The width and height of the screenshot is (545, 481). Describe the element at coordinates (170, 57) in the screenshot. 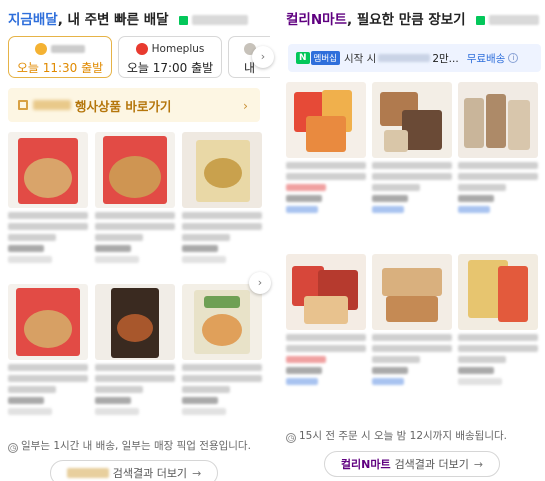

I see `store-tab-homeplus: Homeplus 오늘 17:00 출발` at that location.